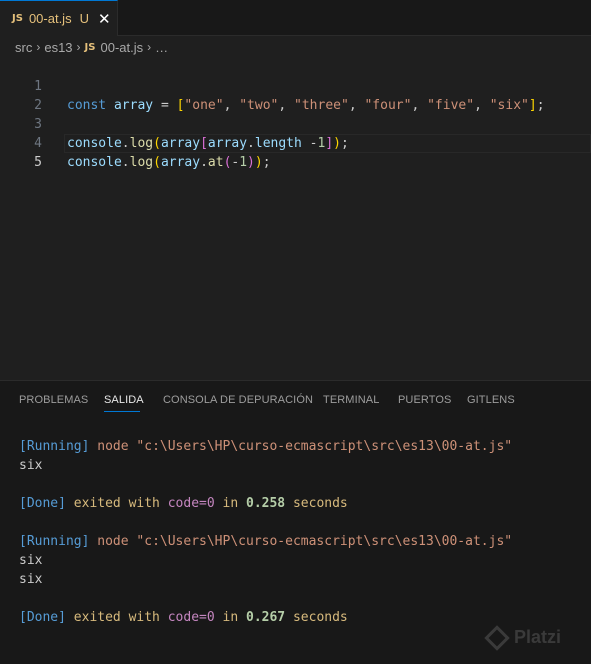  What do you see at coordinates (295, 123) in the screenshot?
I see `code-line: 3 console.log(array[array.length -1]);` at bounding box center [295, 123].